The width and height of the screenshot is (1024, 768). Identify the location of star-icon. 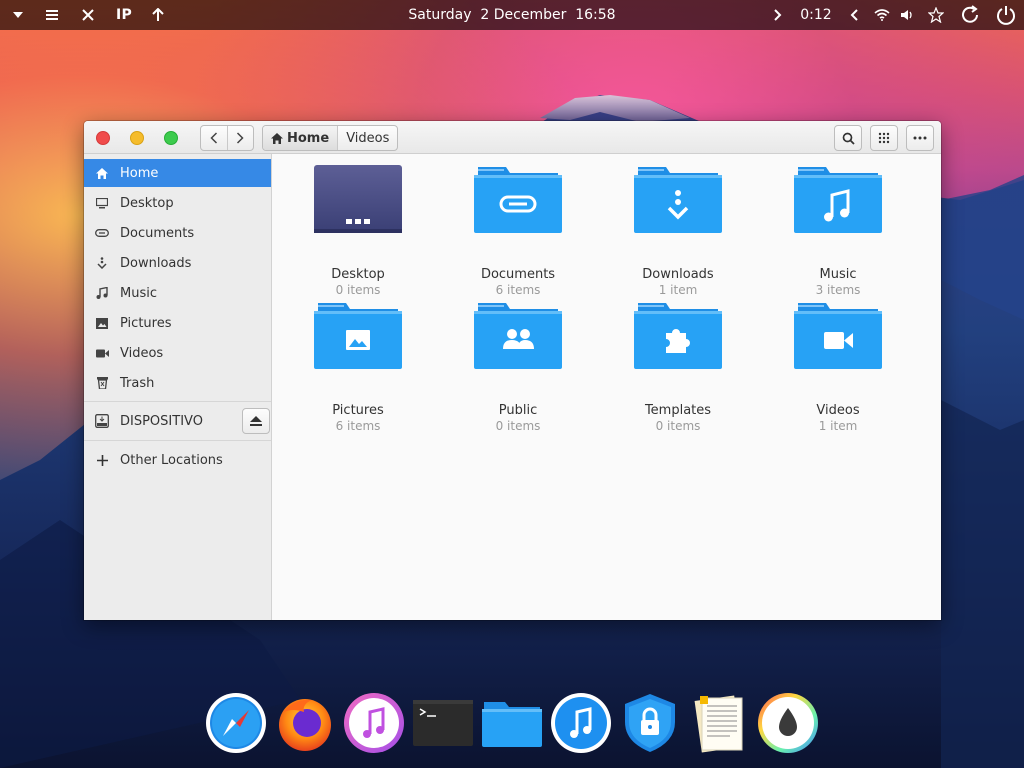
(936, 15).